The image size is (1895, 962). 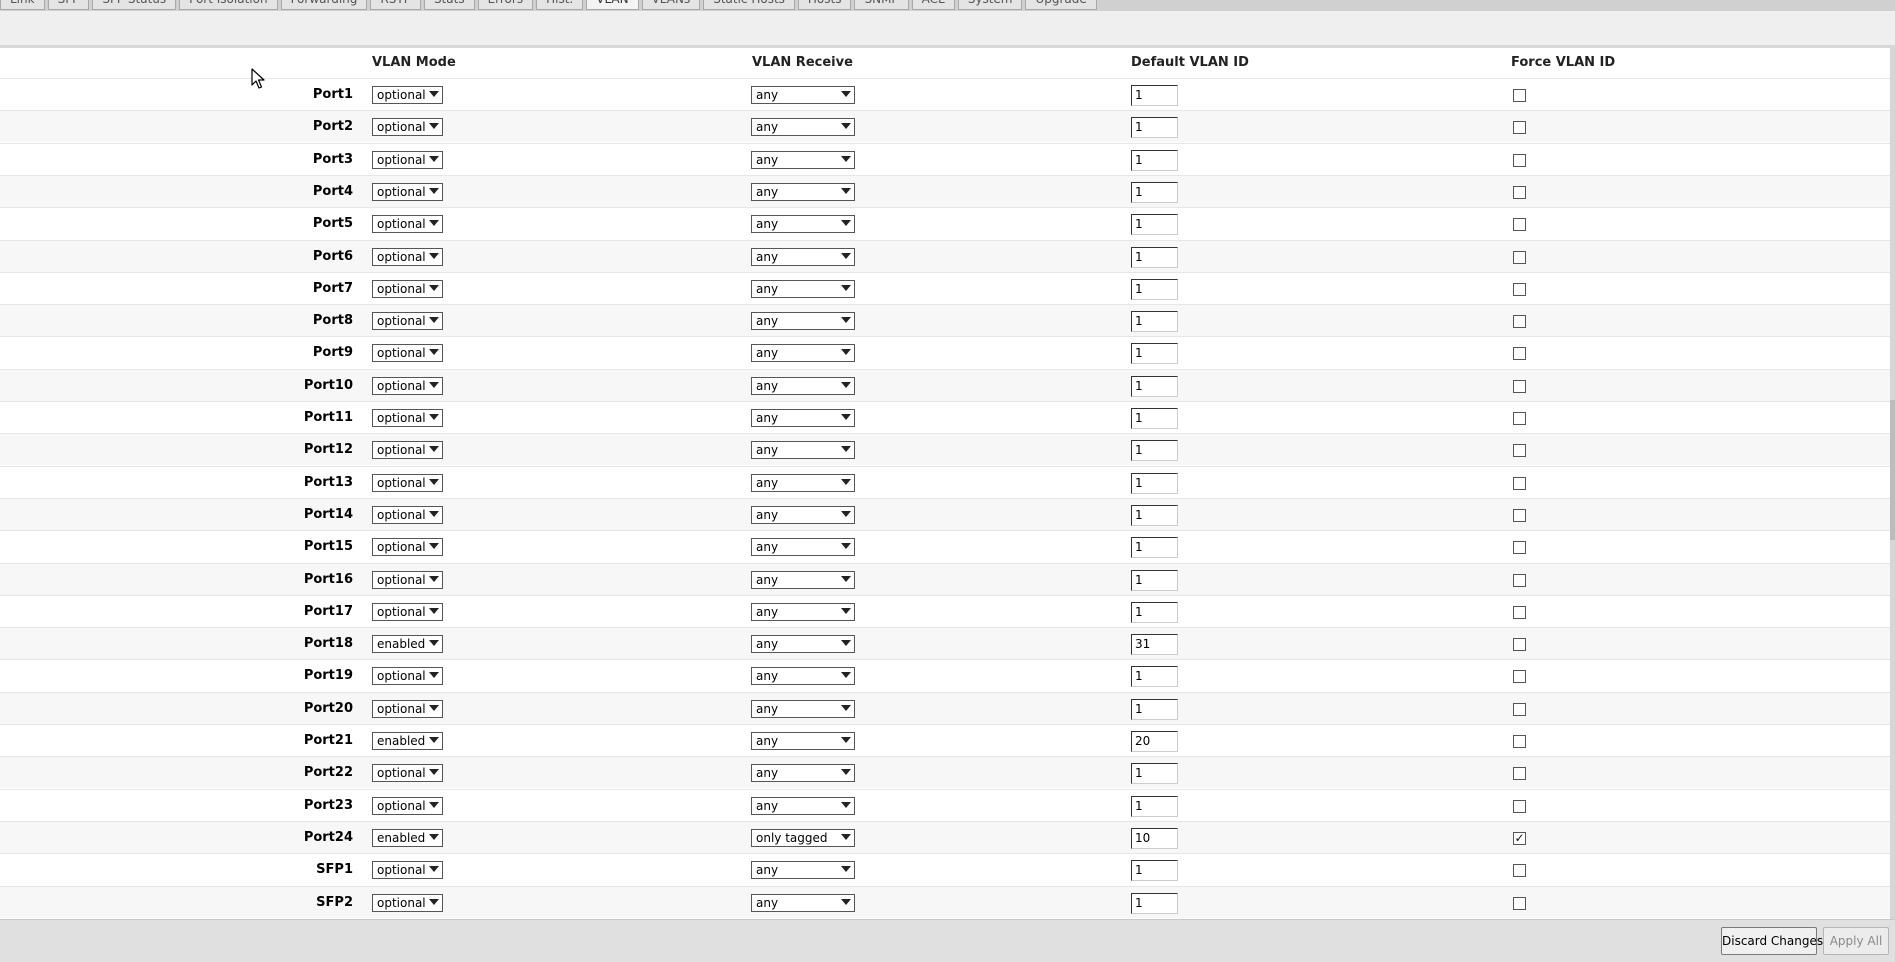 What do you see at coordinates (1892, 470) in the screenshot?
I see `scrollbar-thumb` at bounding box center [1892, 470].